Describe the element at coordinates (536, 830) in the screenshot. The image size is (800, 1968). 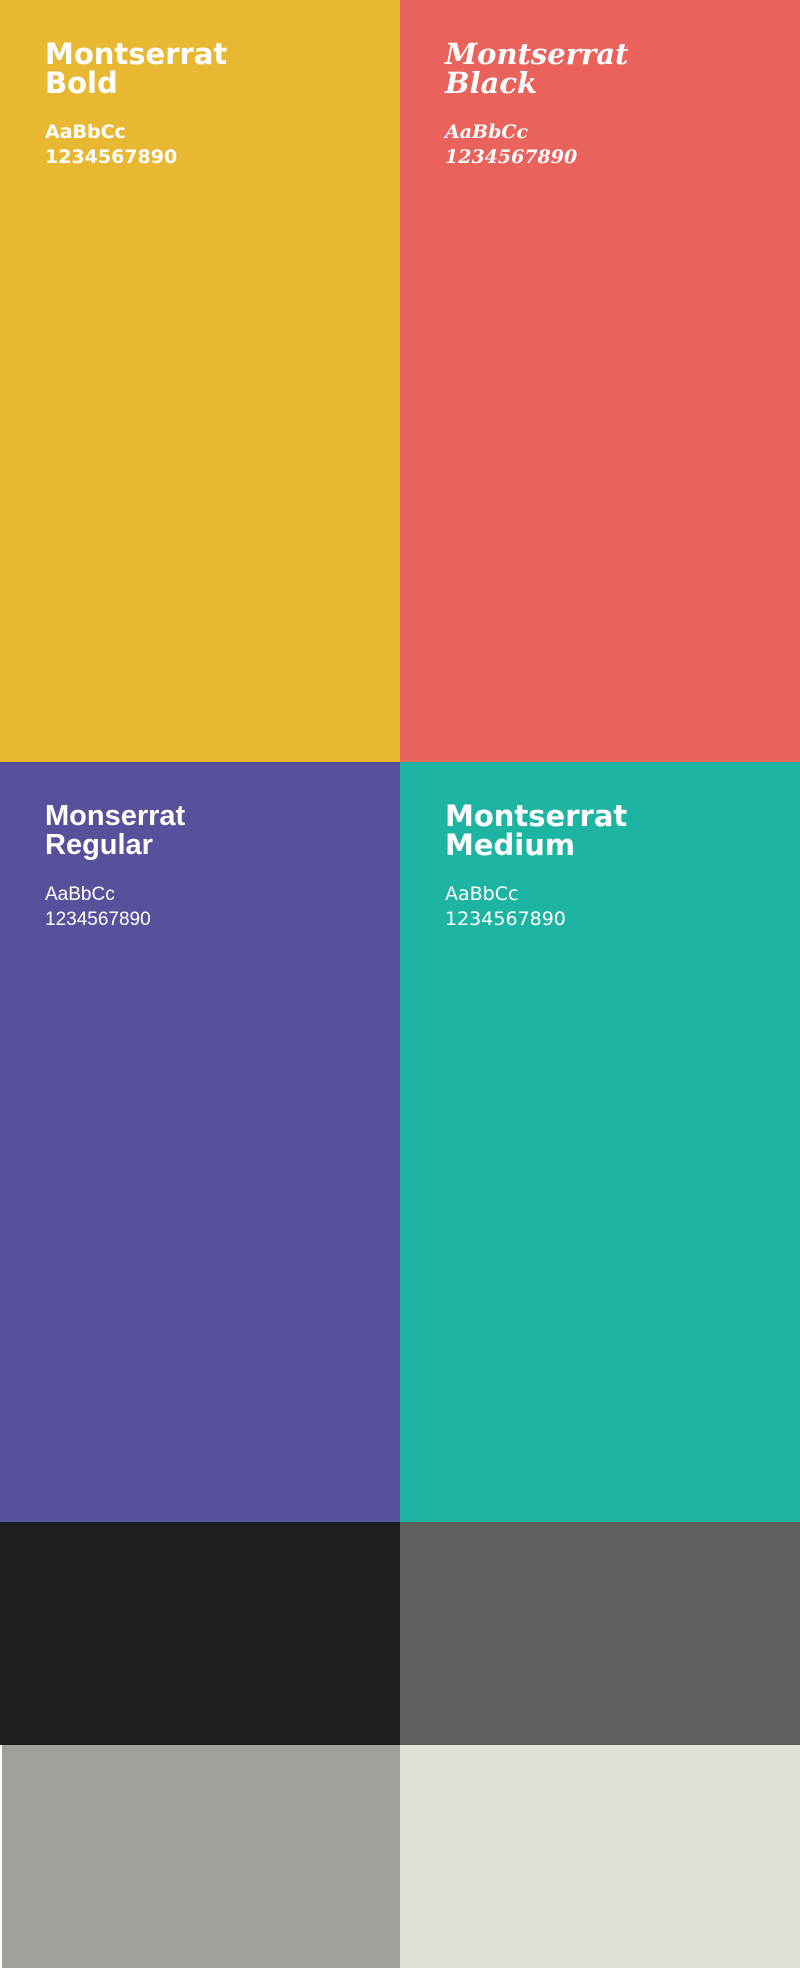
I see `font-name: Montserrat Medium` at that location.